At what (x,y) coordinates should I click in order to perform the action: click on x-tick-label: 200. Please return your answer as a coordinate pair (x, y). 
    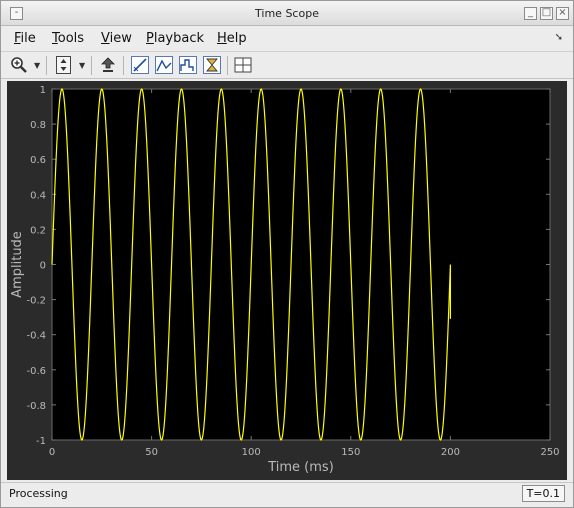
    Looking at the image, I should click on (450, 452).